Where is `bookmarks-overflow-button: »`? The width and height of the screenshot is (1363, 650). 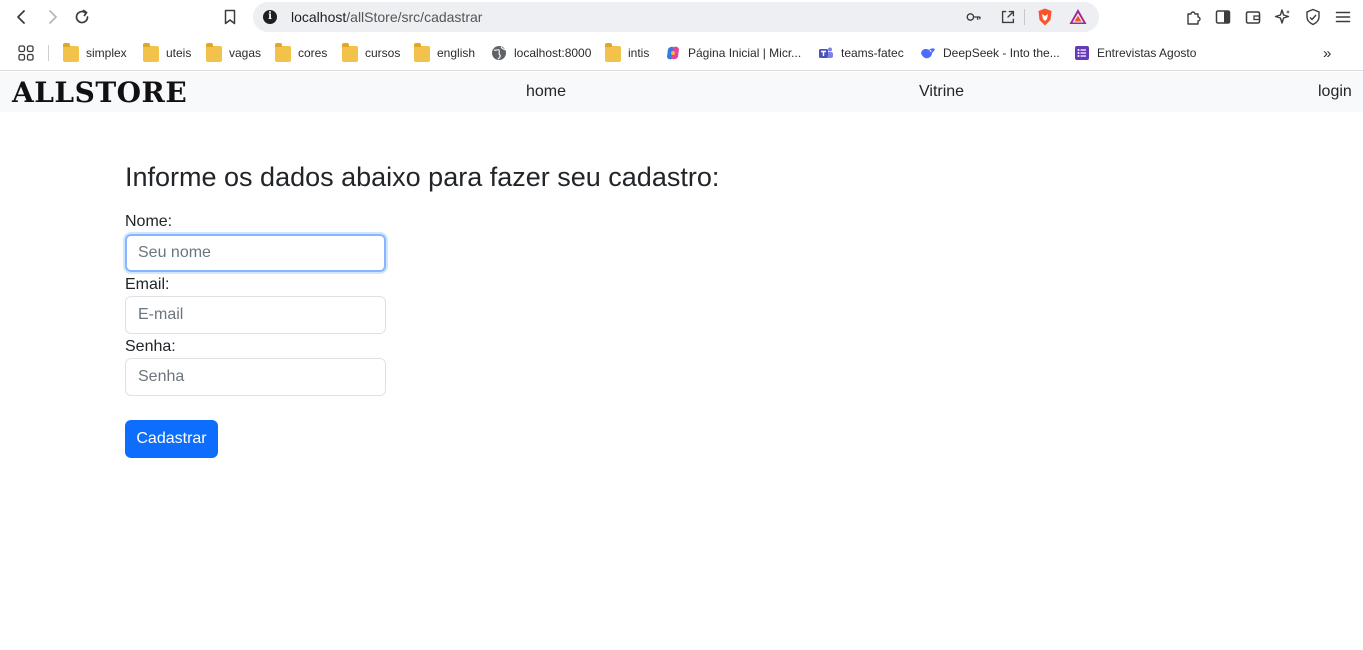
bookmarks-overflow-button: » is located at coordinates (1327, 53).